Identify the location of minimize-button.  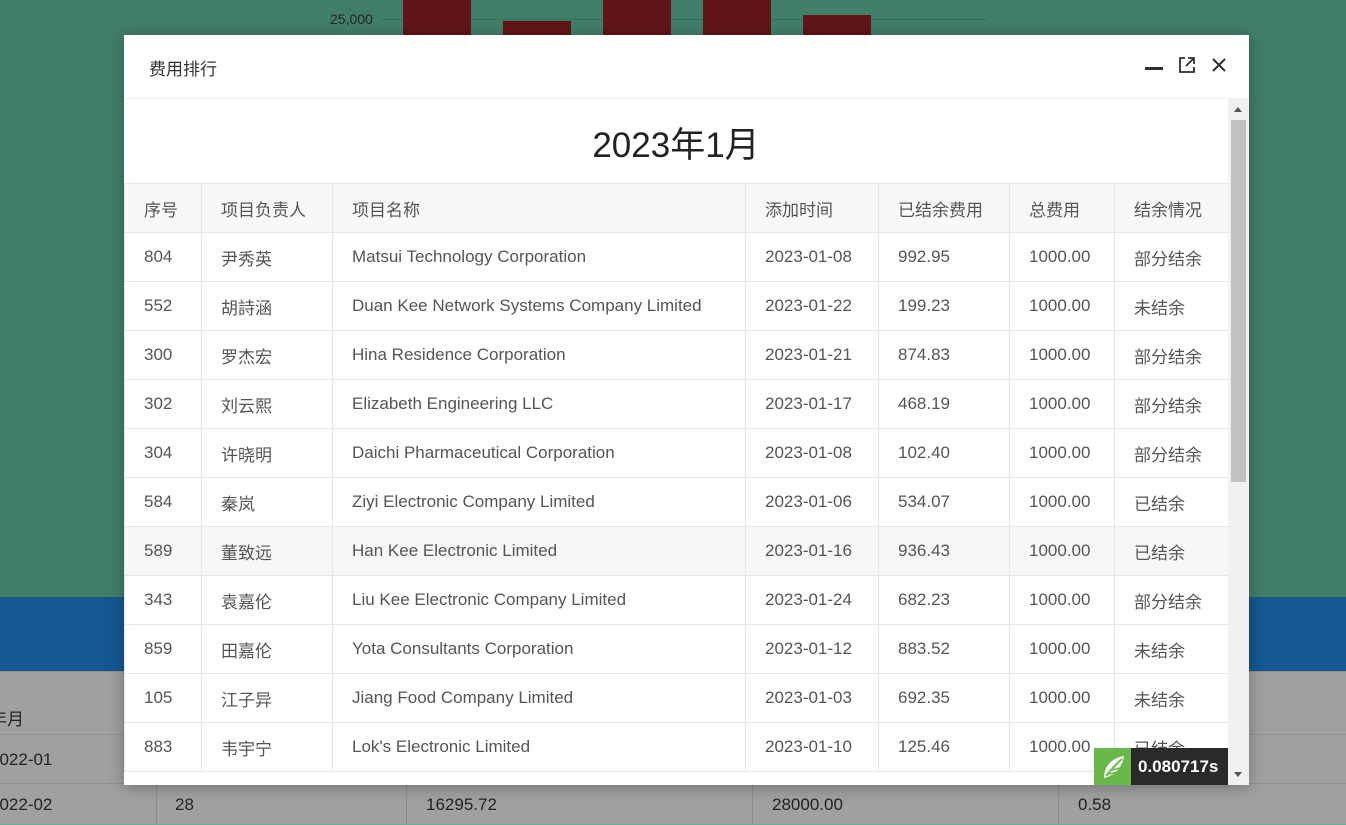
(1154, 65).